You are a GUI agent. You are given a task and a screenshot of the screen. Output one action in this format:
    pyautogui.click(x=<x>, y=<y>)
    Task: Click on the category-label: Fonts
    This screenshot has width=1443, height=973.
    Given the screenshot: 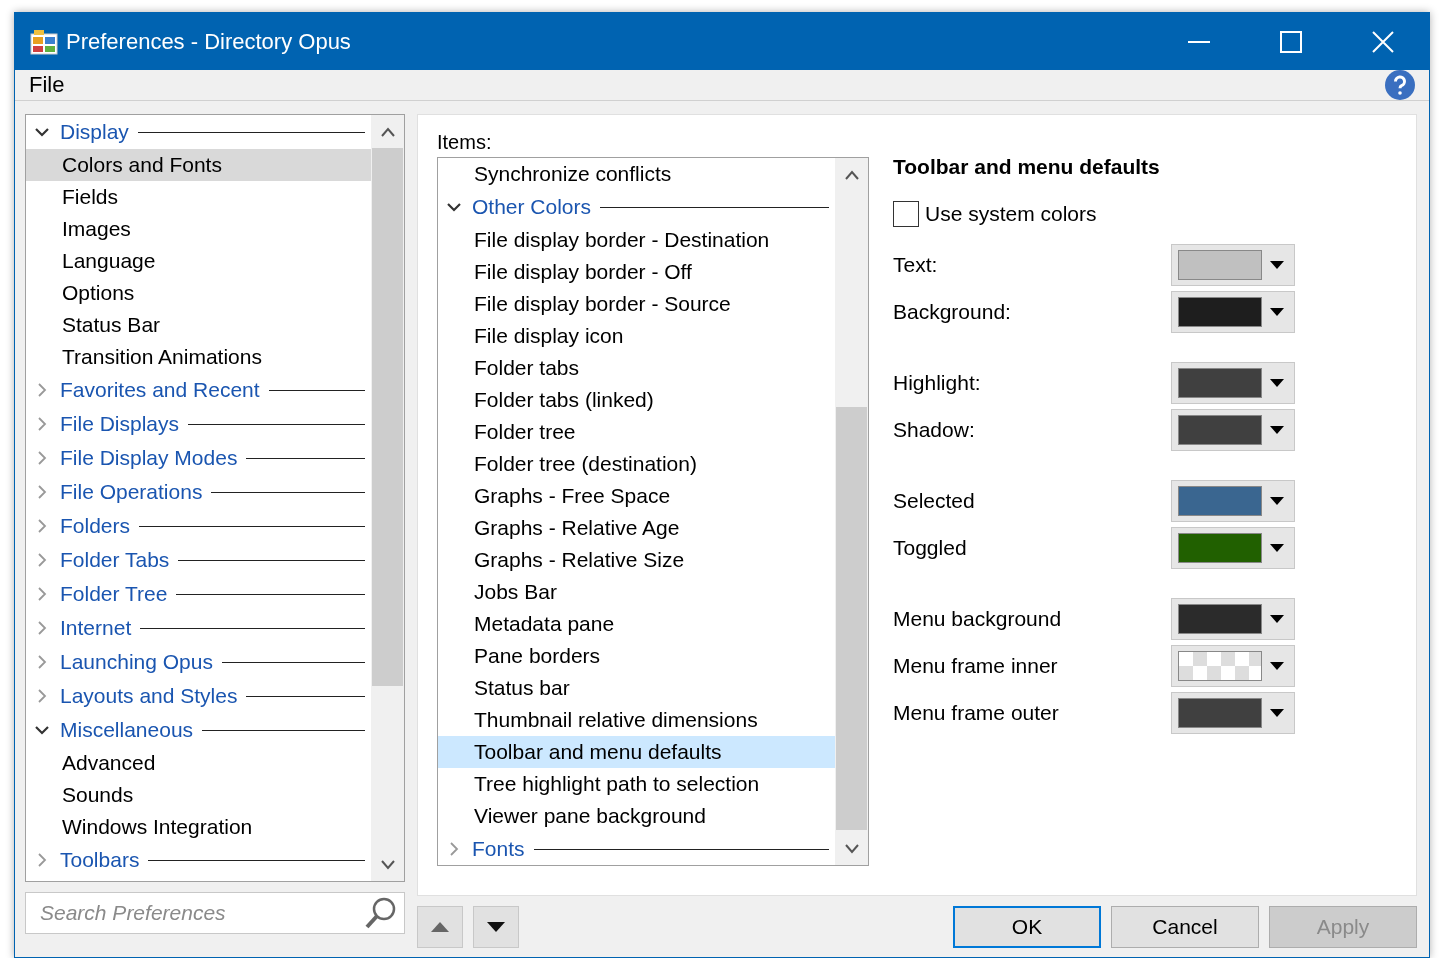 What is the action you would take?
    pyautogui.click(x=498, y=849)
    